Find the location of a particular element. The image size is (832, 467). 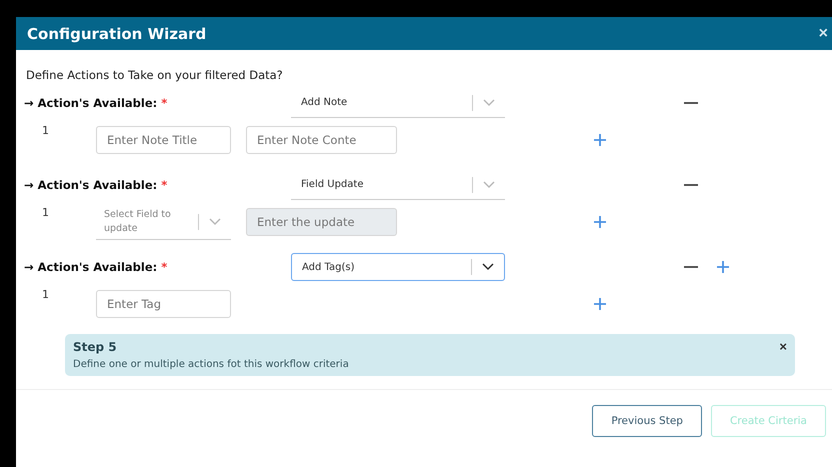

text-field: Enter Note Conte is located at coordinates (321, 140).